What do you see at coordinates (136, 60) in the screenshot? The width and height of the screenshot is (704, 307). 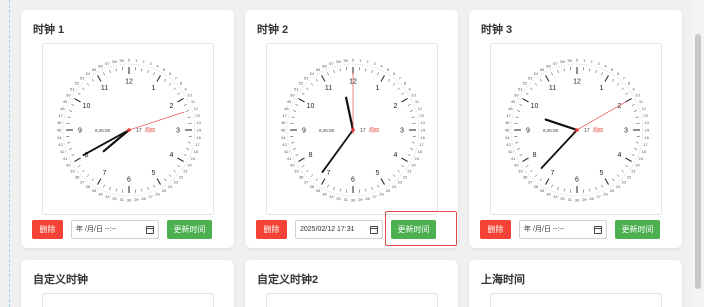 I see `minute-number: 1` at bounding box center [136, 60].